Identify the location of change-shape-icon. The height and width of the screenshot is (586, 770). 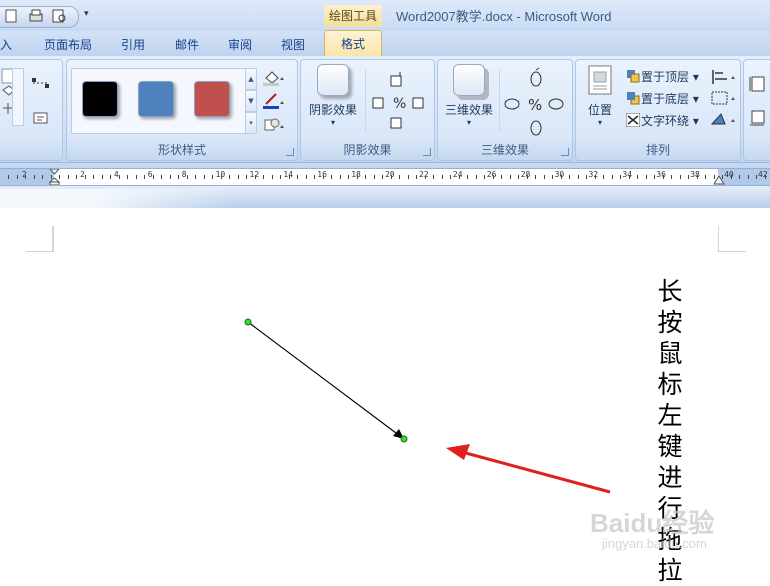
(274, 125).